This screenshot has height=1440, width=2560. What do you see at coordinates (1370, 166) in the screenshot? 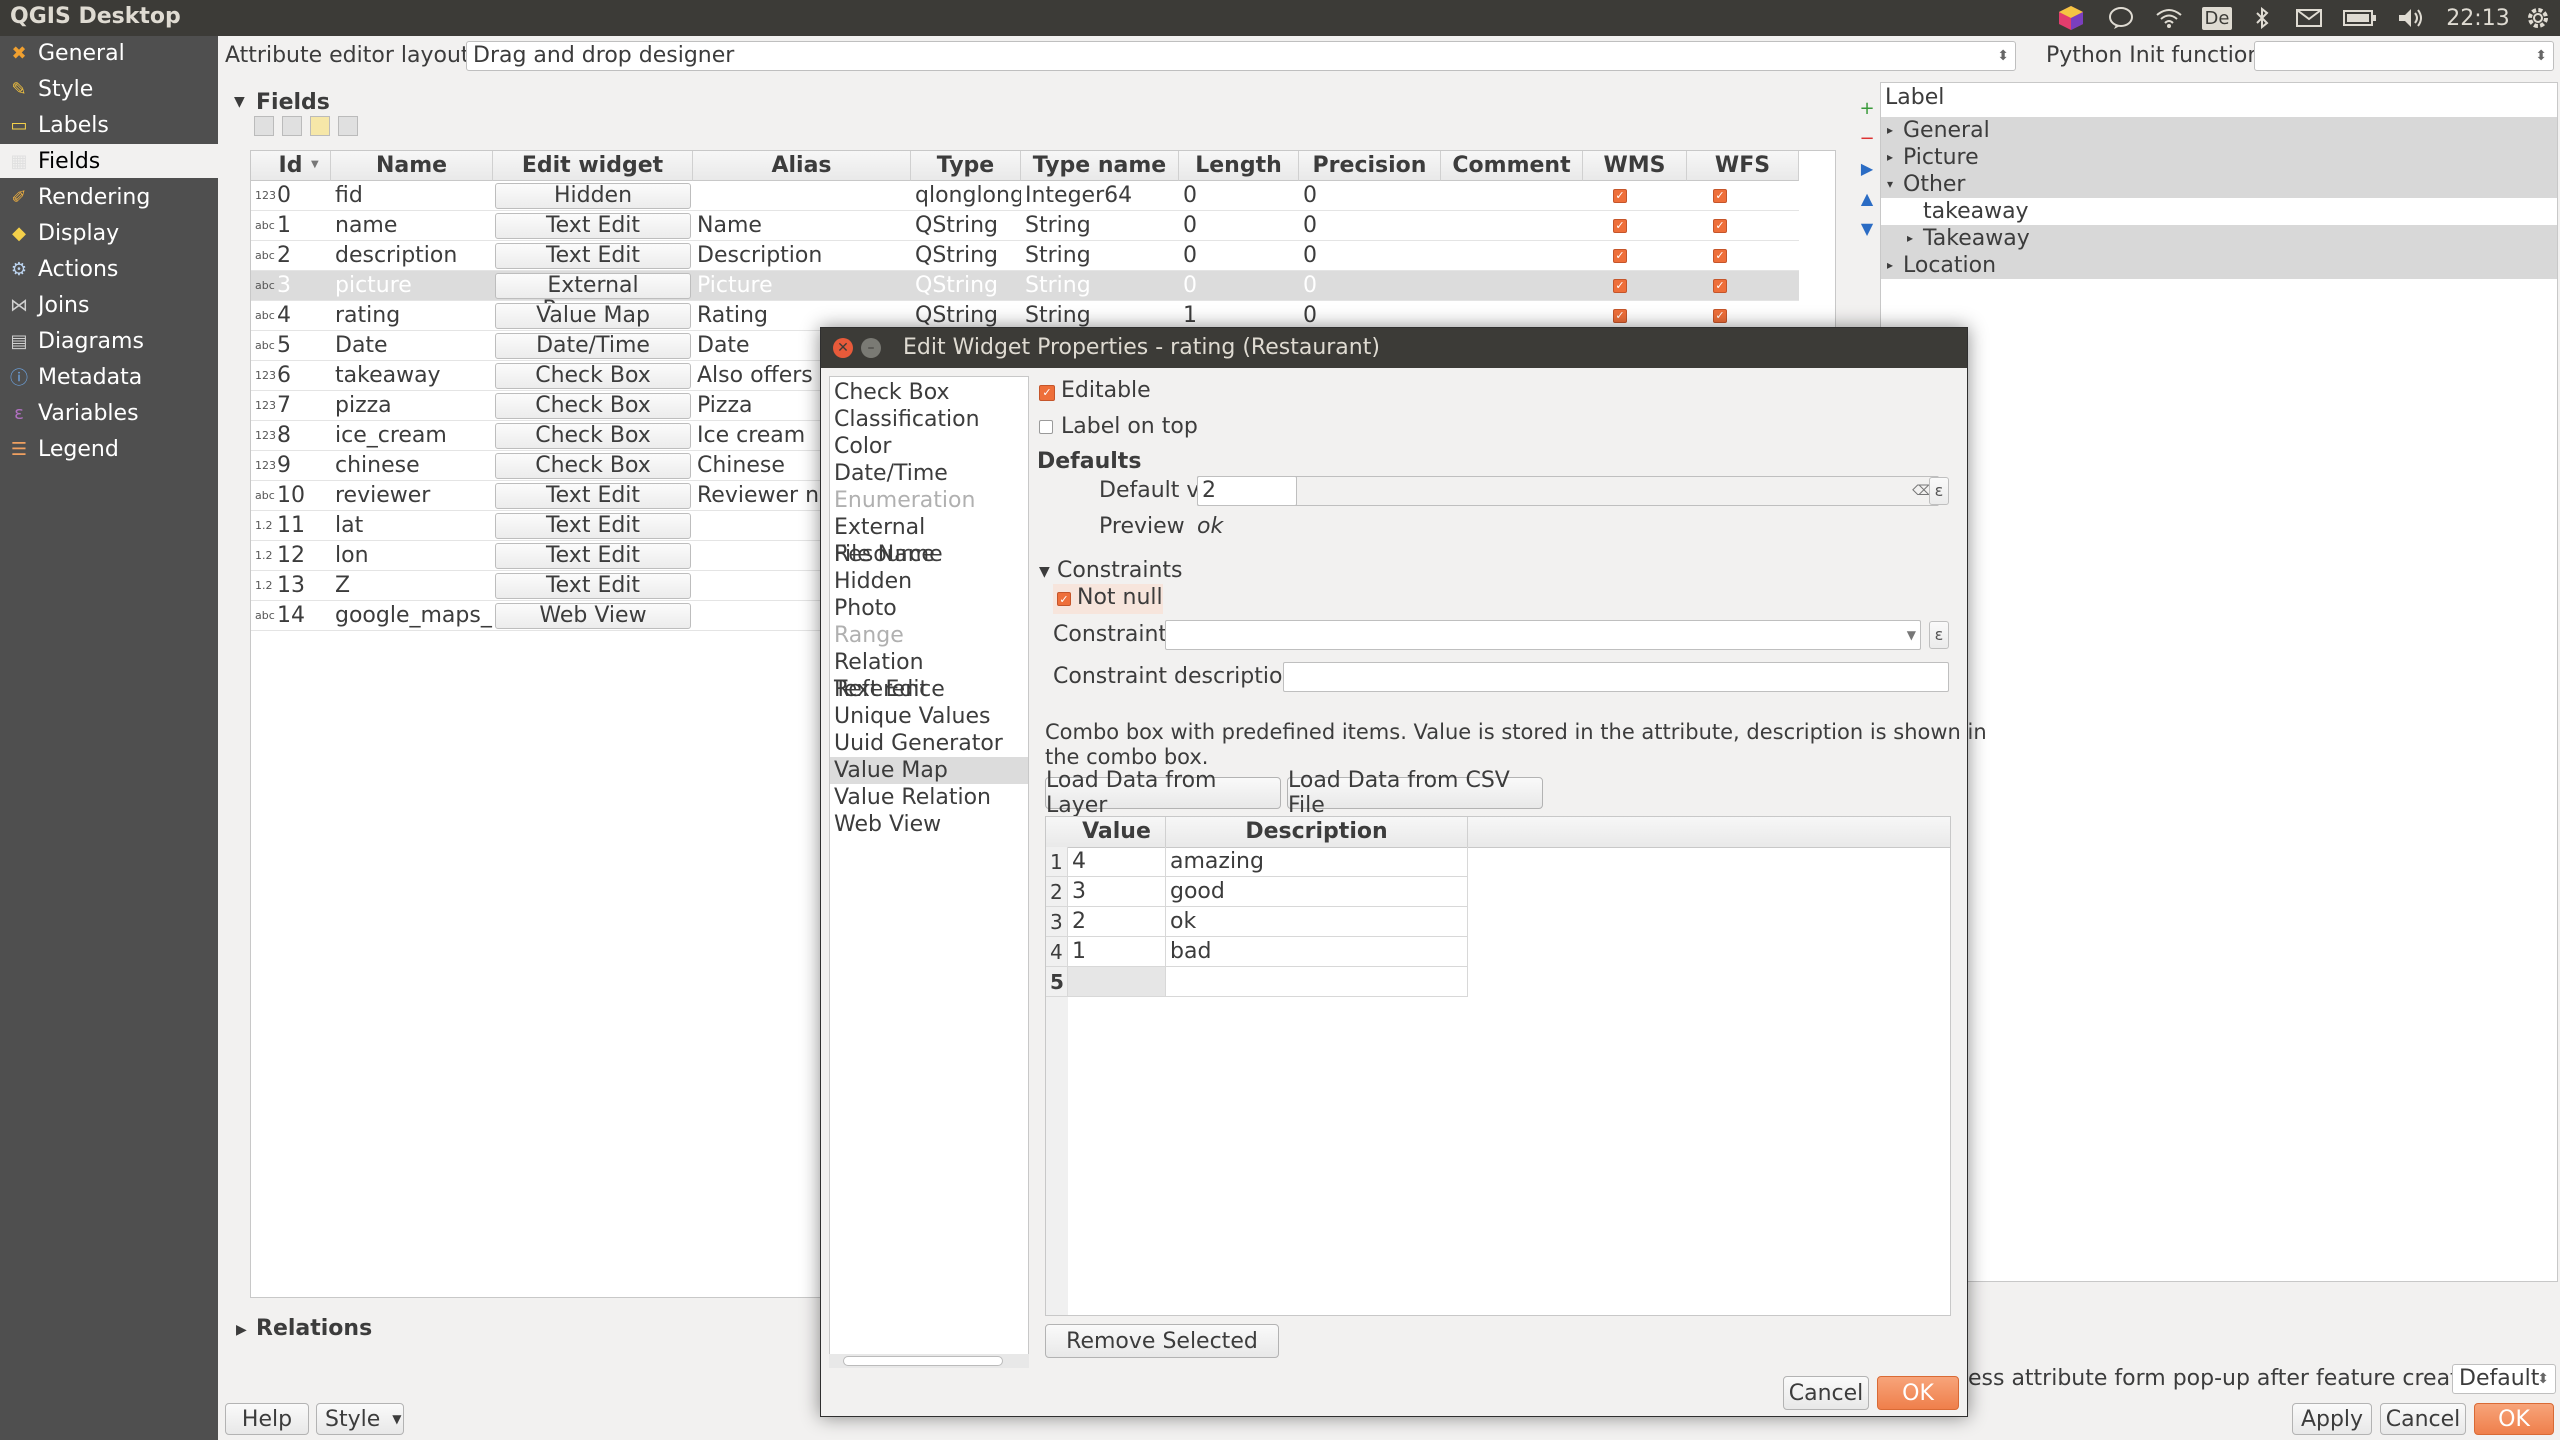
I see `column-header-precision: Precision` at bounding box center [1370, 166].